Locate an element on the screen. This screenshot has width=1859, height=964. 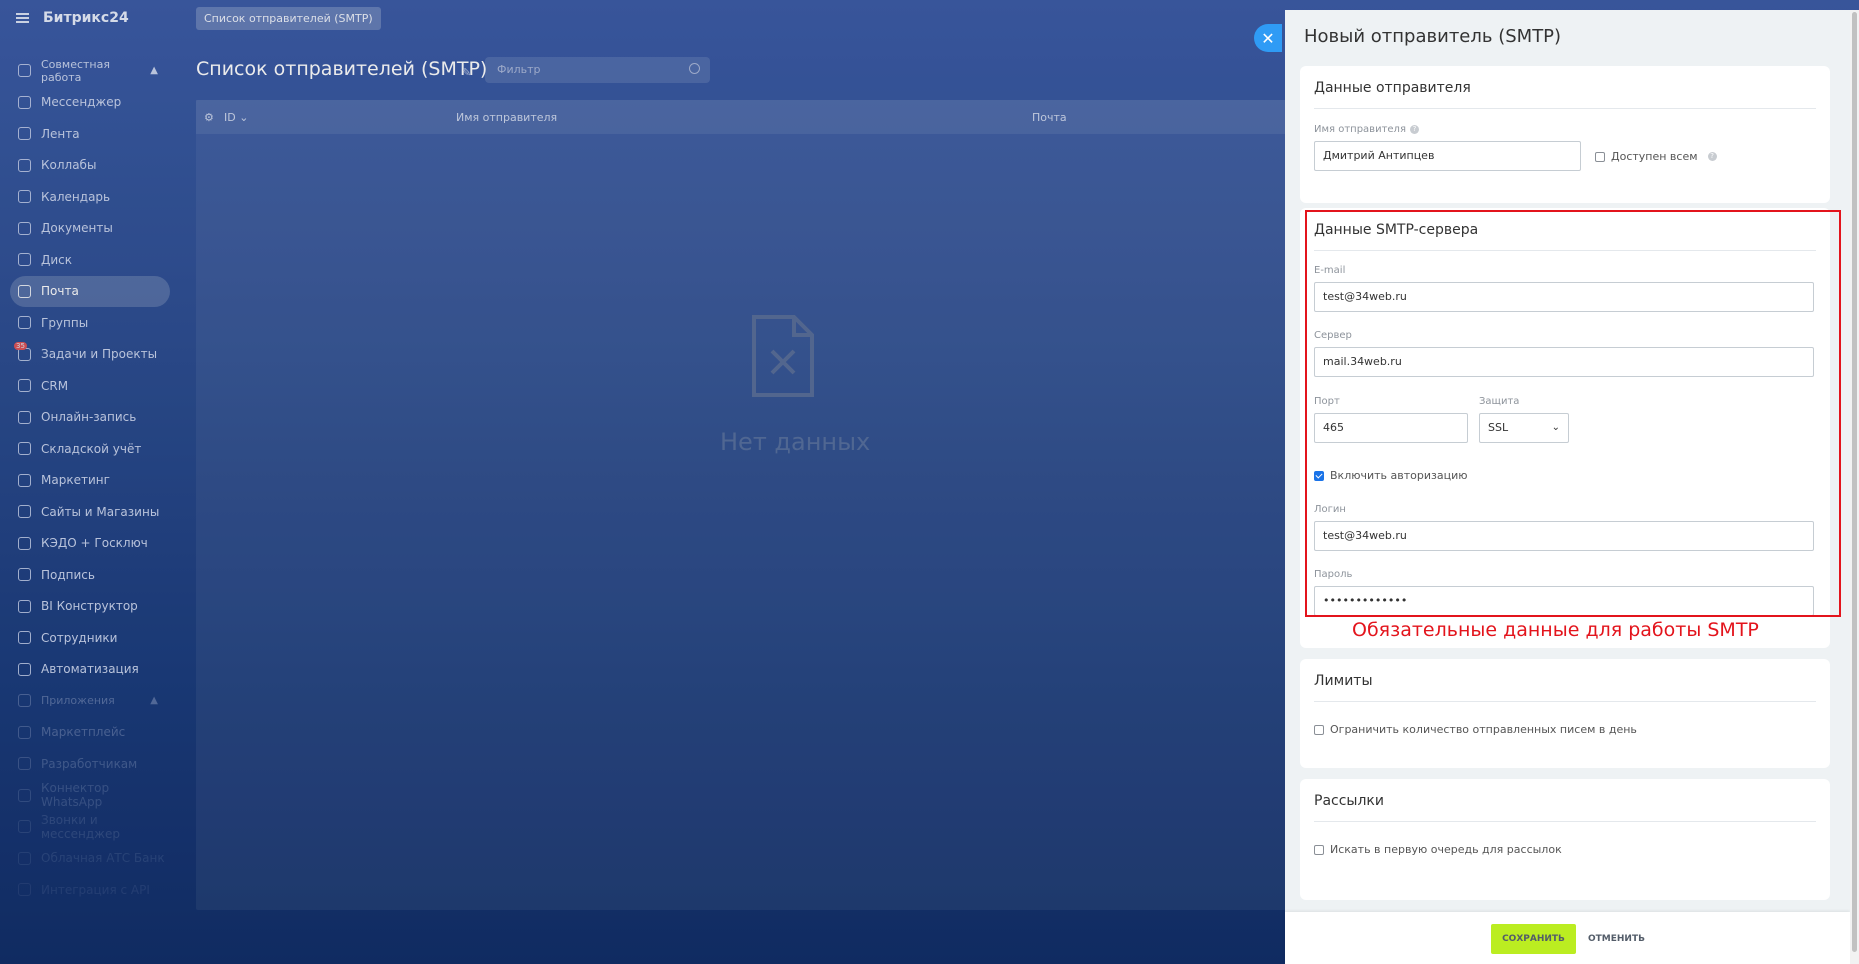
sender-name-label: Имя отправителя? is located at coordinates (1366, 129).